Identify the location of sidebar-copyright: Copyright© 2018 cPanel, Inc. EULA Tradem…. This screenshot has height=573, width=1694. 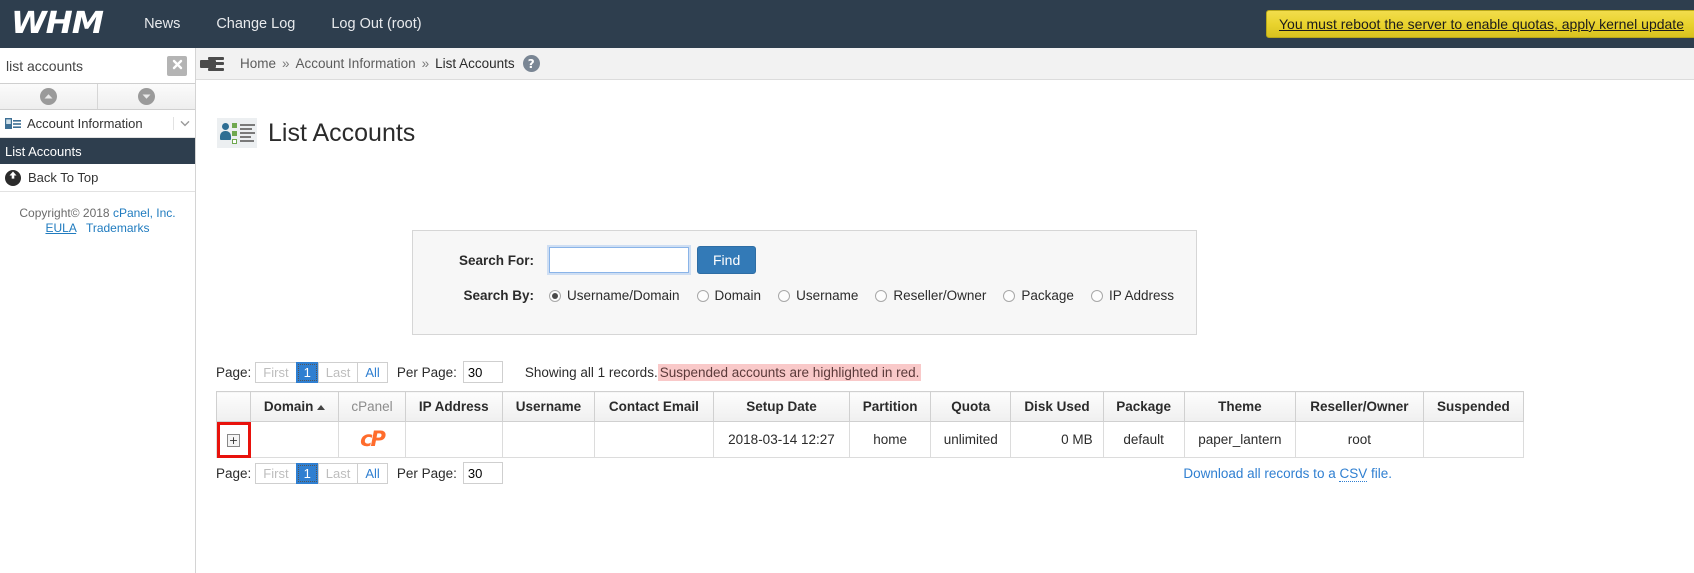
(97, 214).